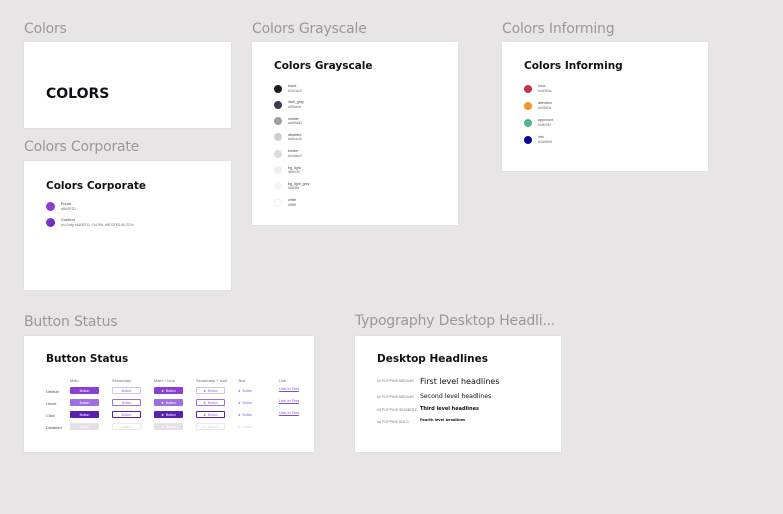  I want to click on column-header: Secondary + Icon, so click(212, 380).